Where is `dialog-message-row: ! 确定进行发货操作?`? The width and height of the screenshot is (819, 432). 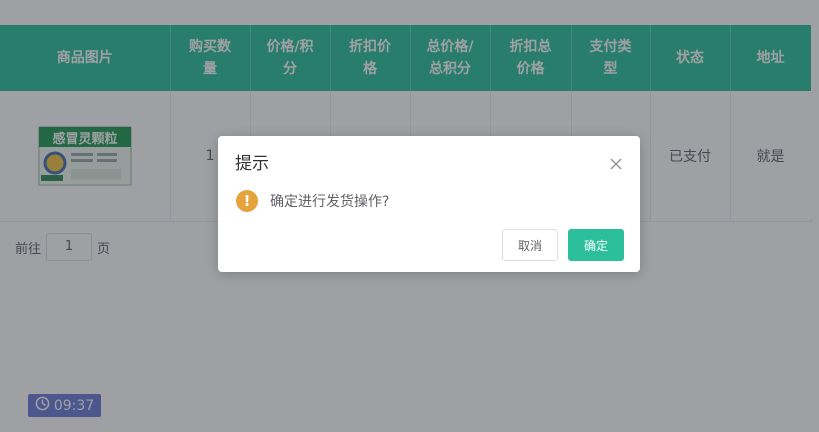 dialog-message-row: ! 确定进行发货操作? is located at coordinates (312, 201).